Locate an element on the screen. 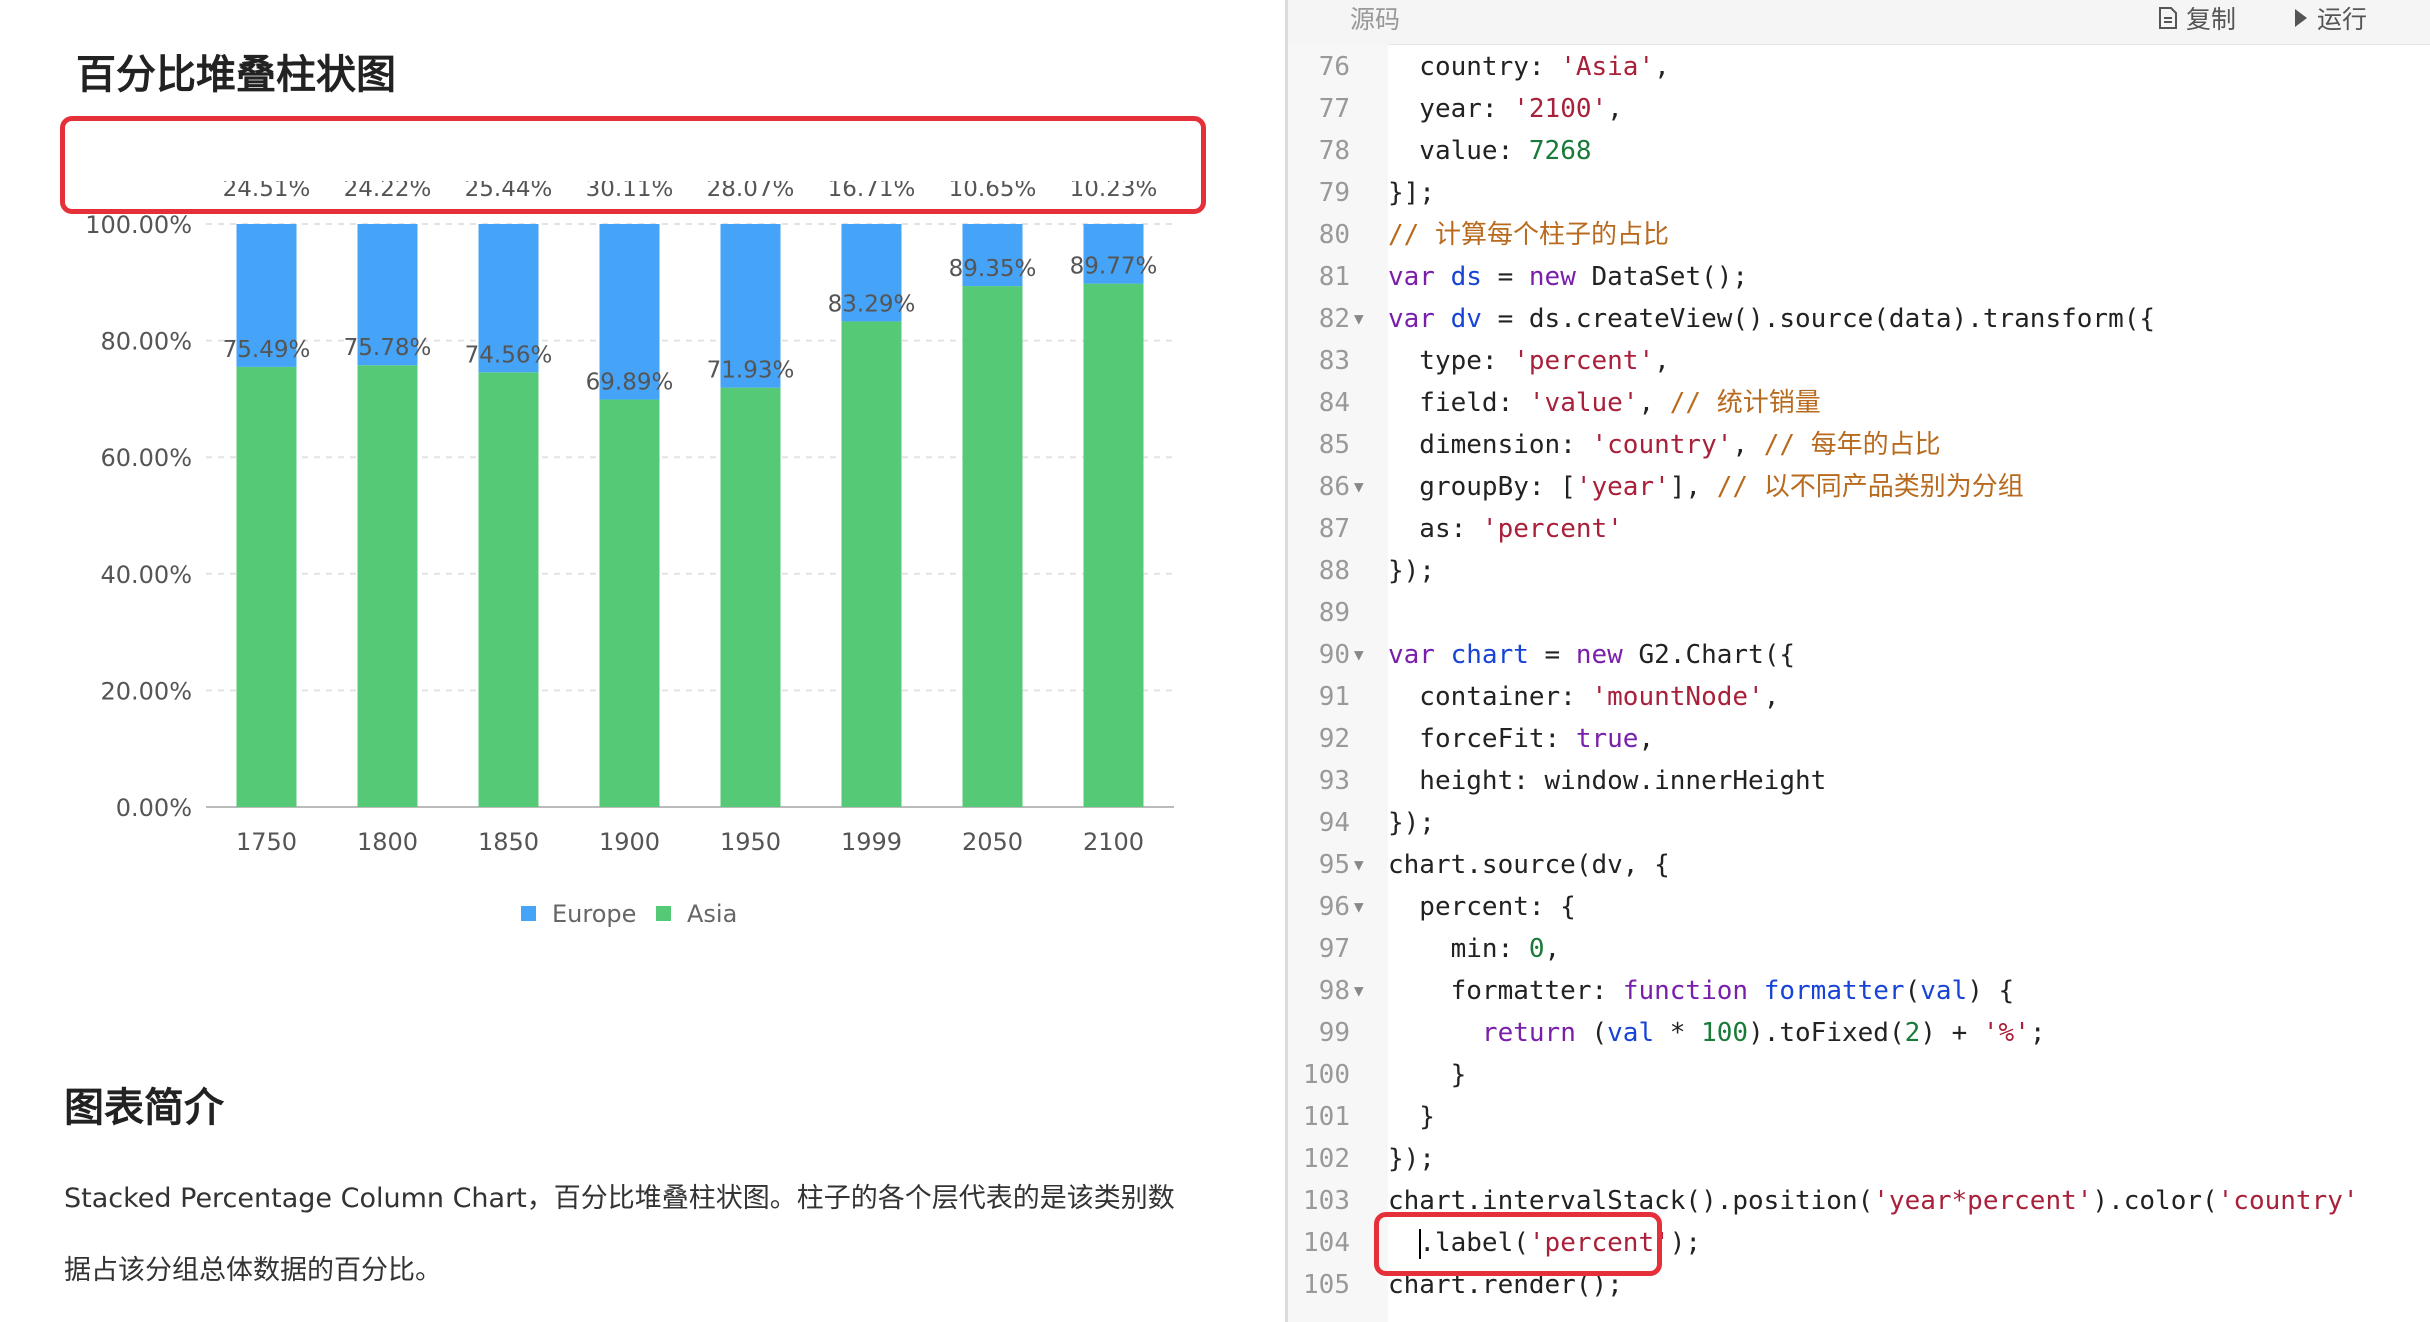 This screenshot has height=1322, width=2430. code-line: 76 country: 'Asia', is located at coordinates (1859, 67).